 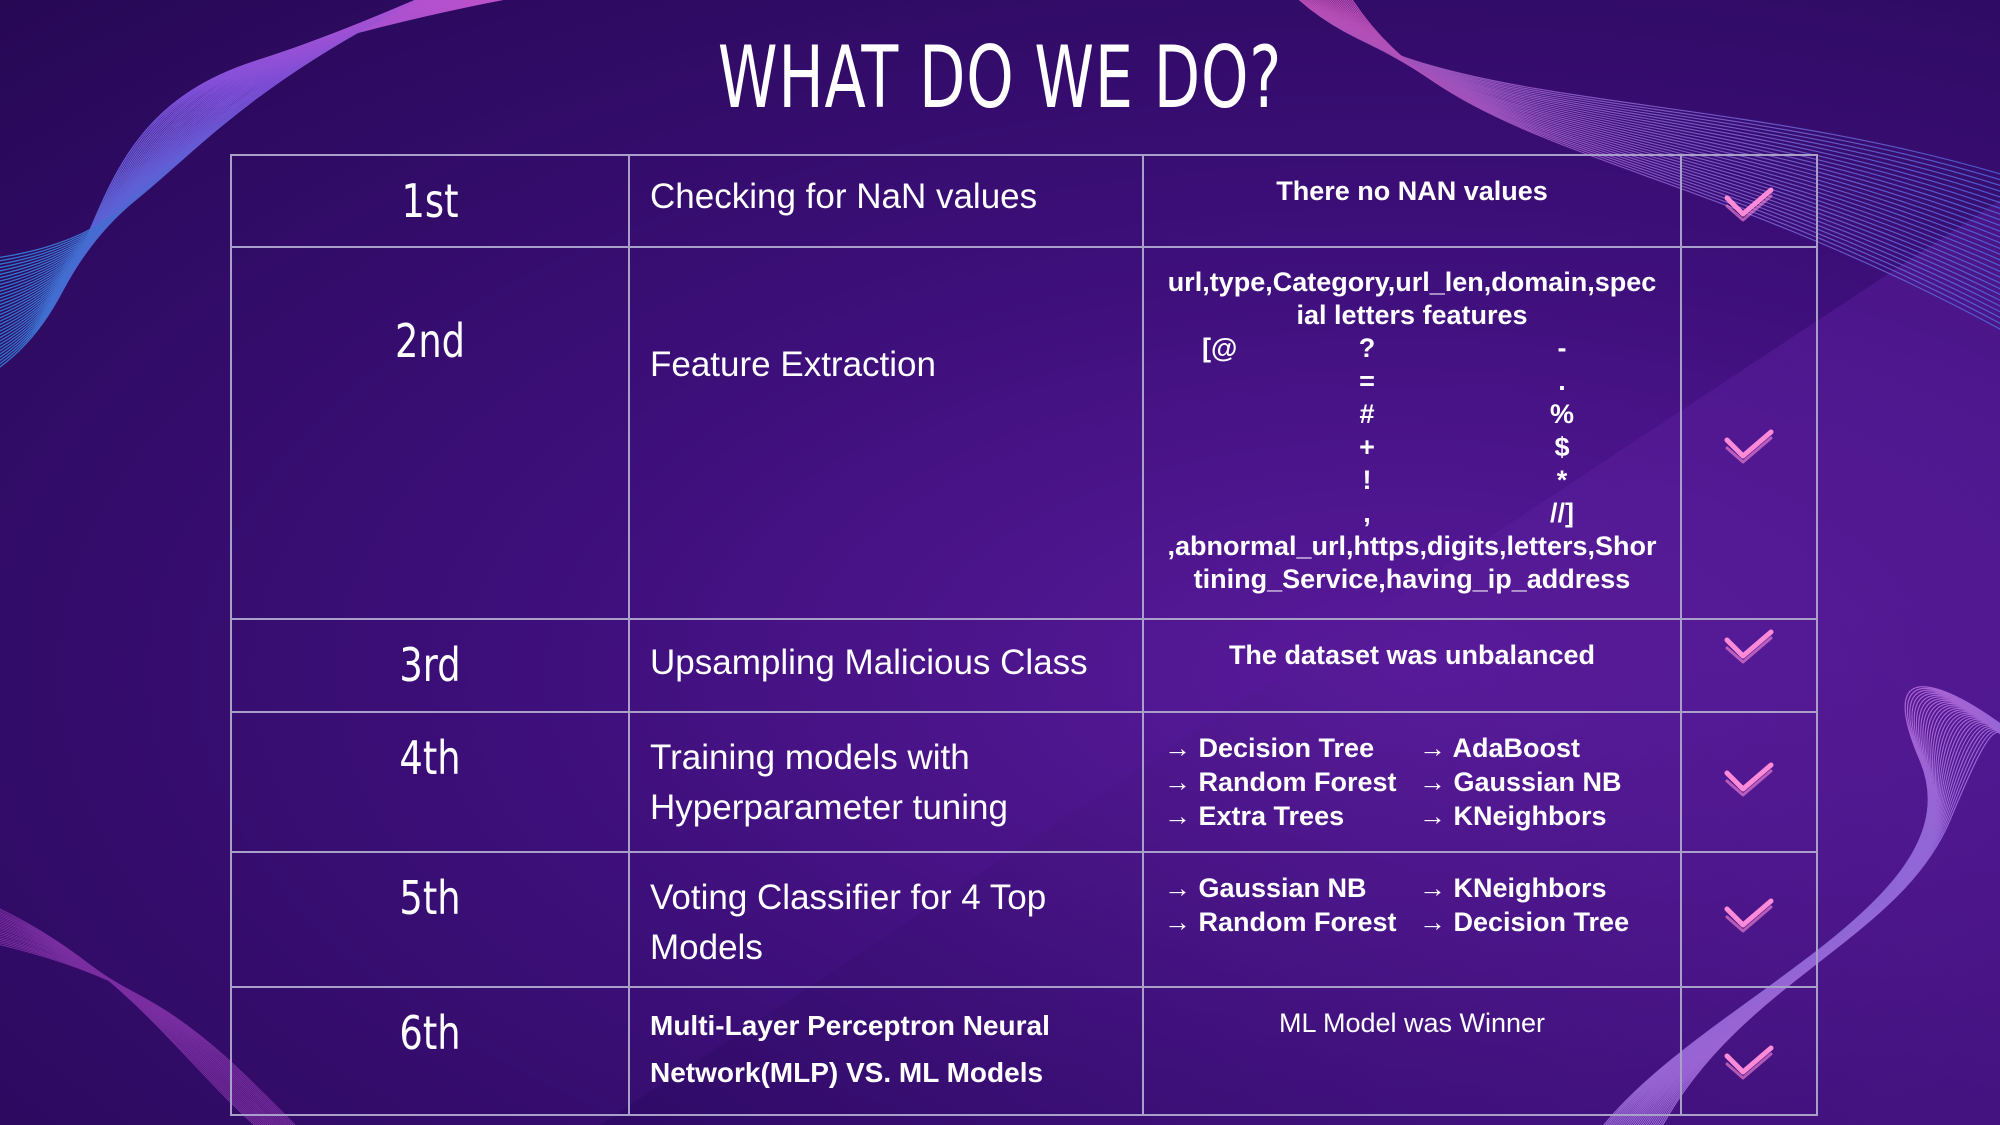 I want to click on symbol: +, so click(x=1367, y=447).